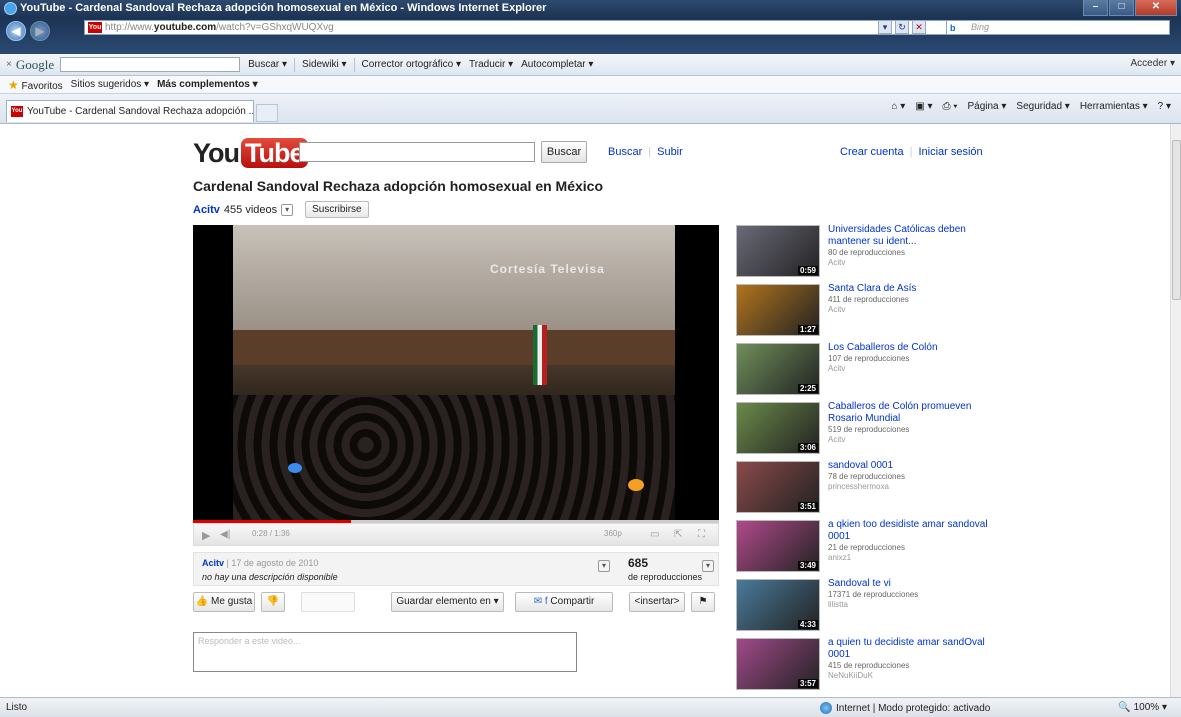 This screenshot has height=717, width=1181. I want to click on related-video-views: 80 de reproducciones, so click(866, 252).